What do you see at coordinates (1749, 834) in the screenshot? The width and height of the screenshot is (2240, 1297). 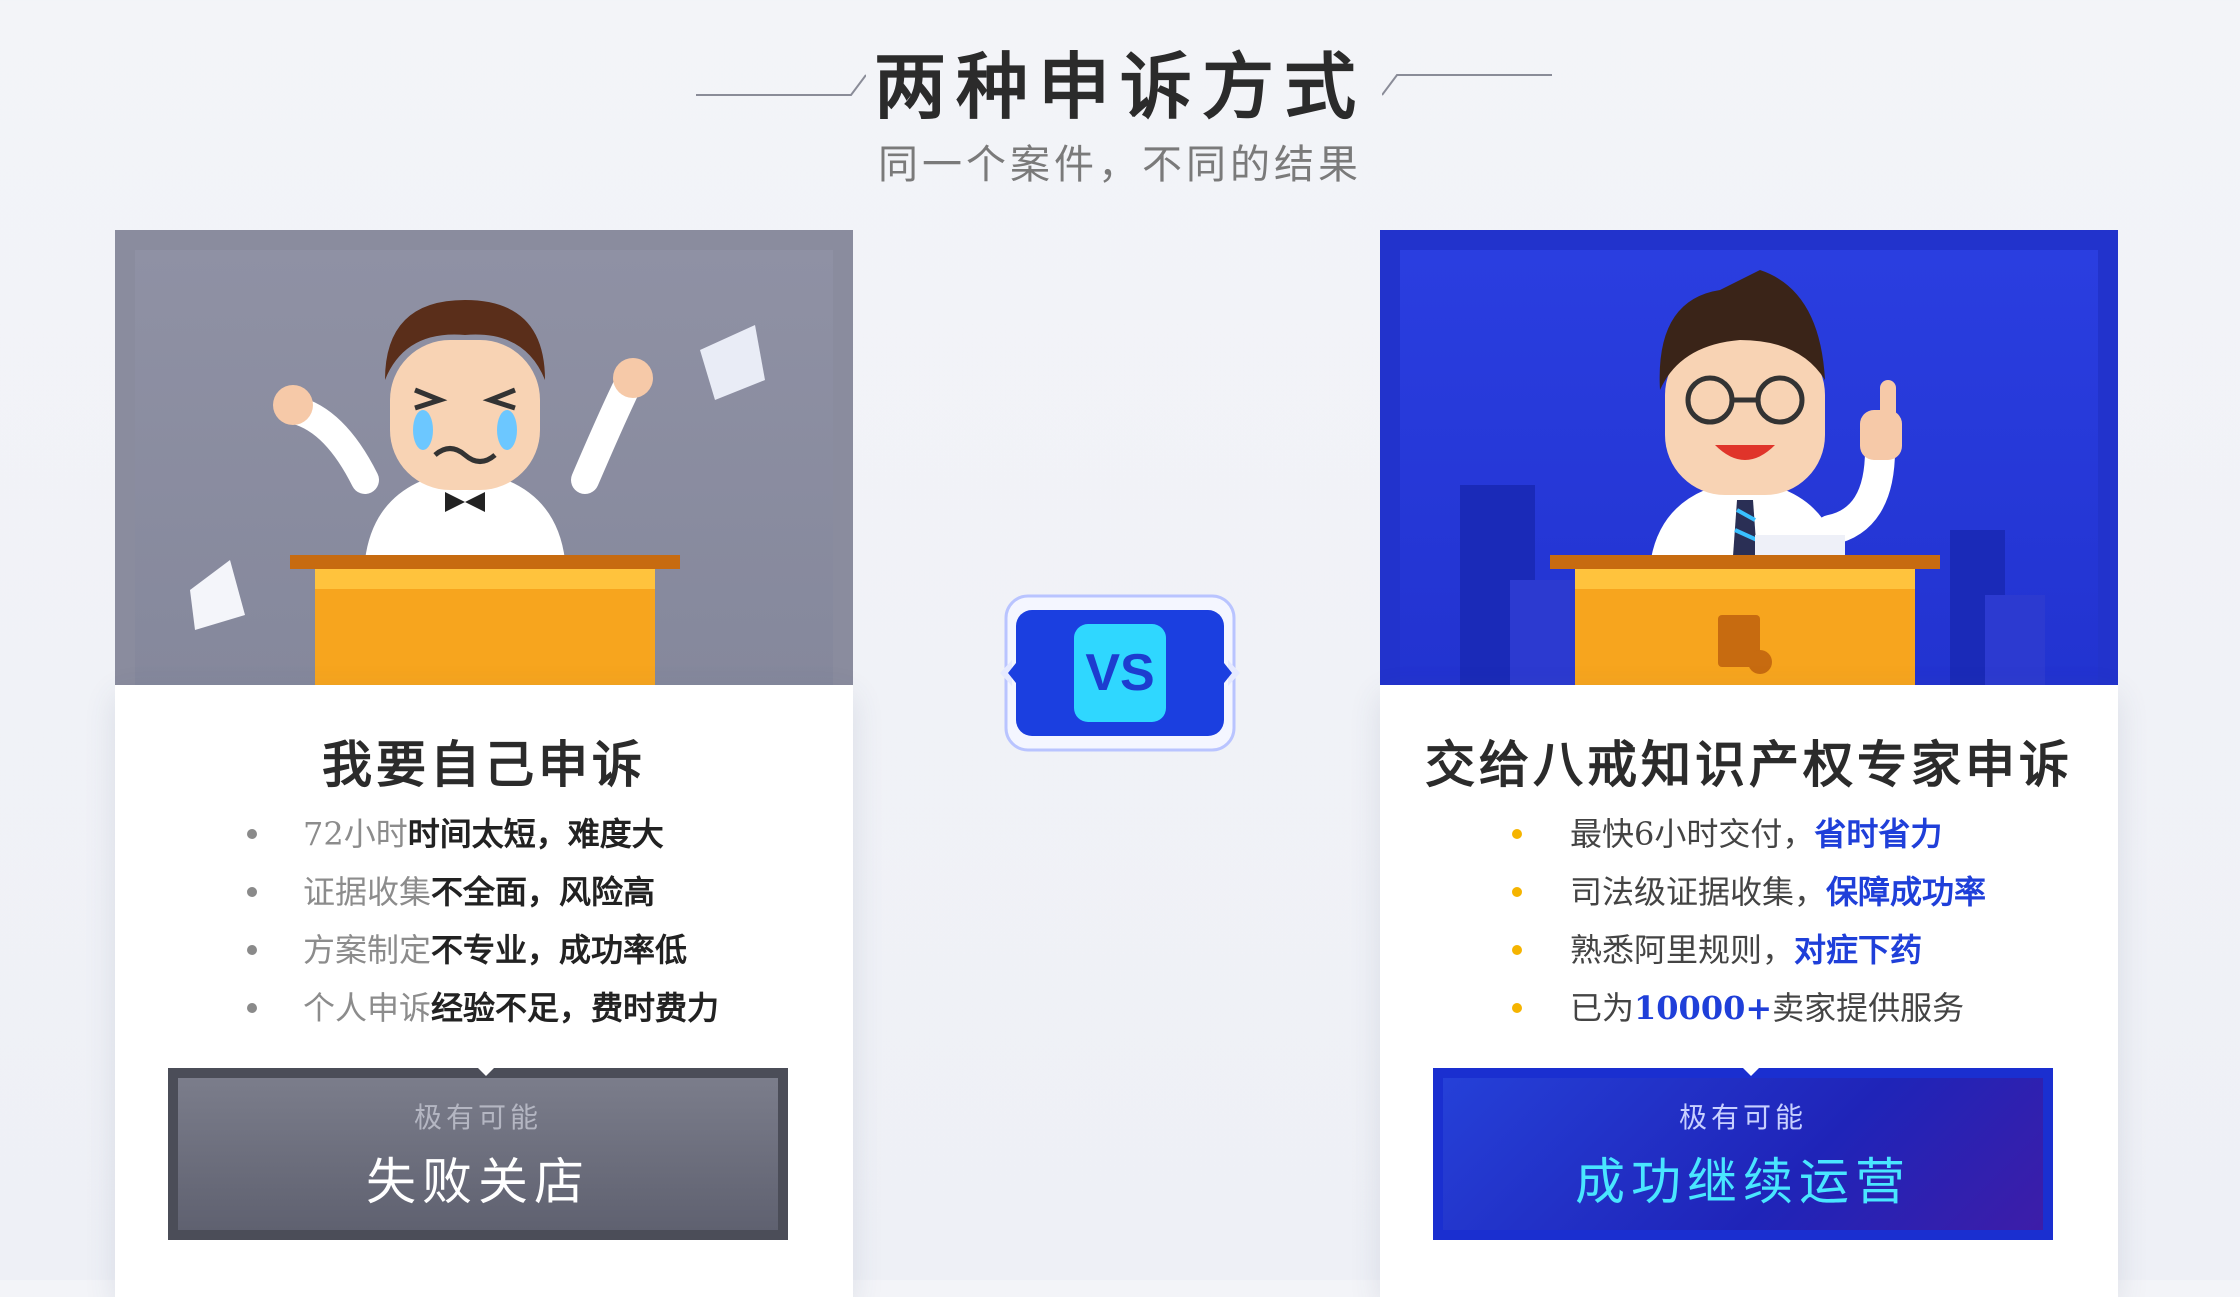 I see `list-item: 最快6小时交付，省时省力` at bounding box center [1749, 834].